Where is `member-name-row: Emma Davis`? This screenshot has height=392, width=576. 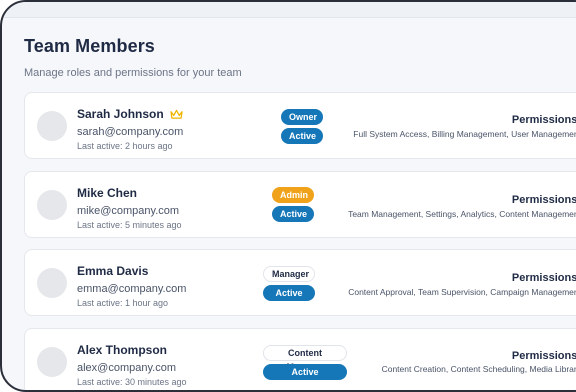 member-name-row: Emma Davis is located at coordinates (131, 271).